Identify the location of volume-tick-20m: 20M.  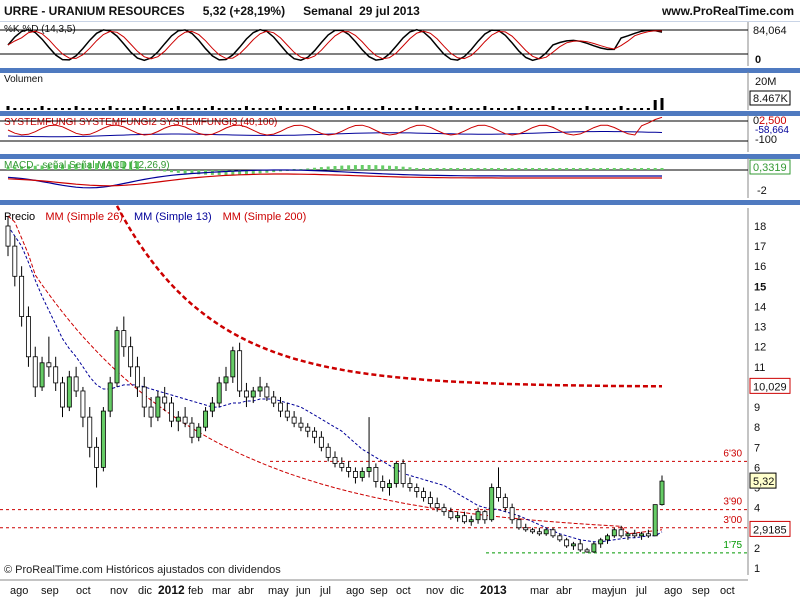
(765, 82).